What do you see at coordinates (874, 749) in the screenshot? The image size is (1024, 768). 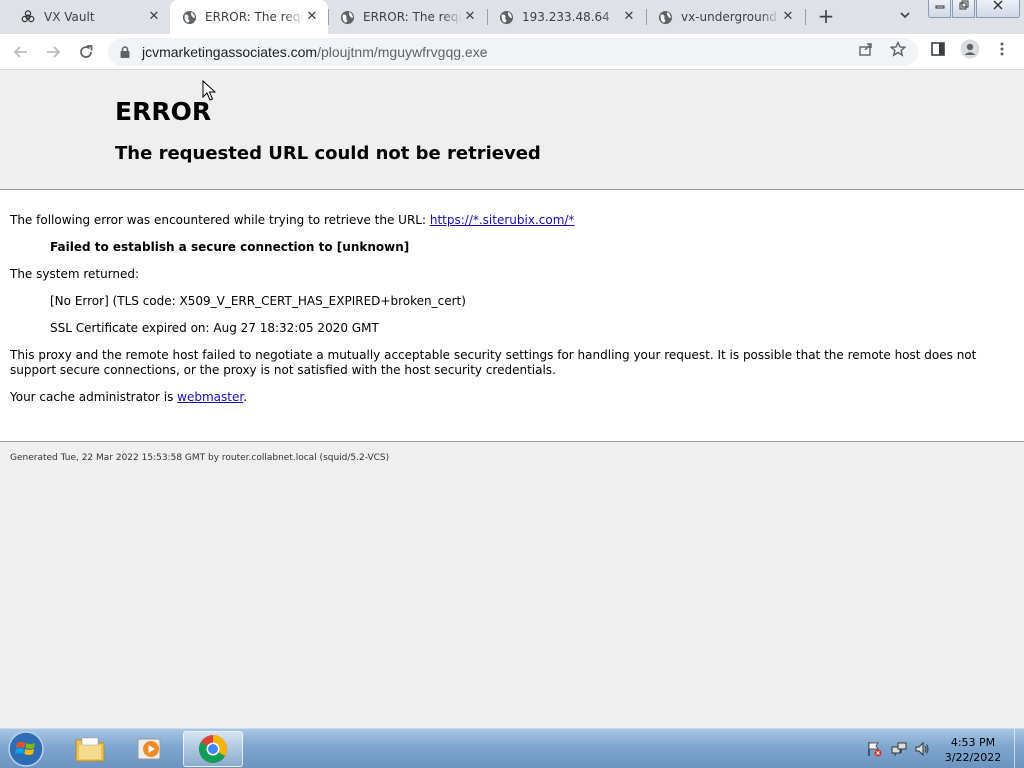 I see `action-center-flag-icon` at bounding box center [874, 749].